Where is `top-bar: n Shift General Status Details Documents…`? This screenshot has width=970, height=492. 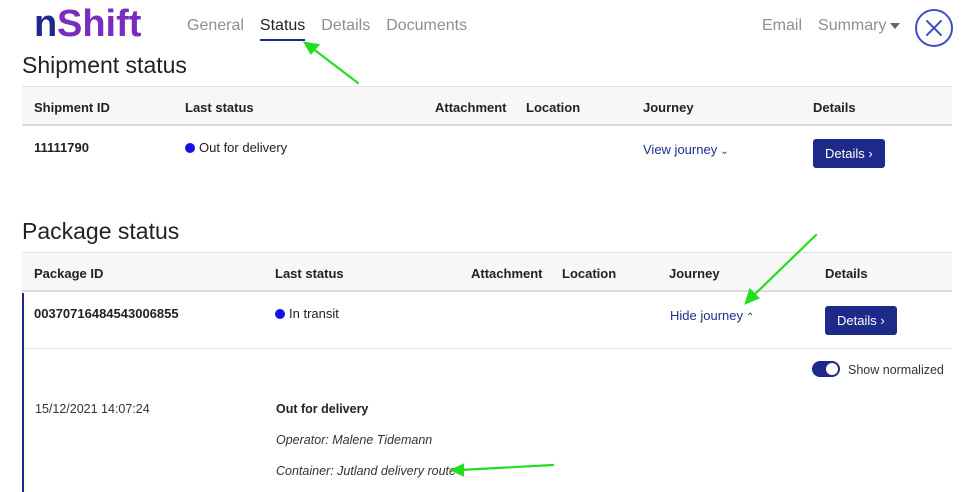 top-bar: n Shift General Status Details Documents… is located at coordinates (485, 26).